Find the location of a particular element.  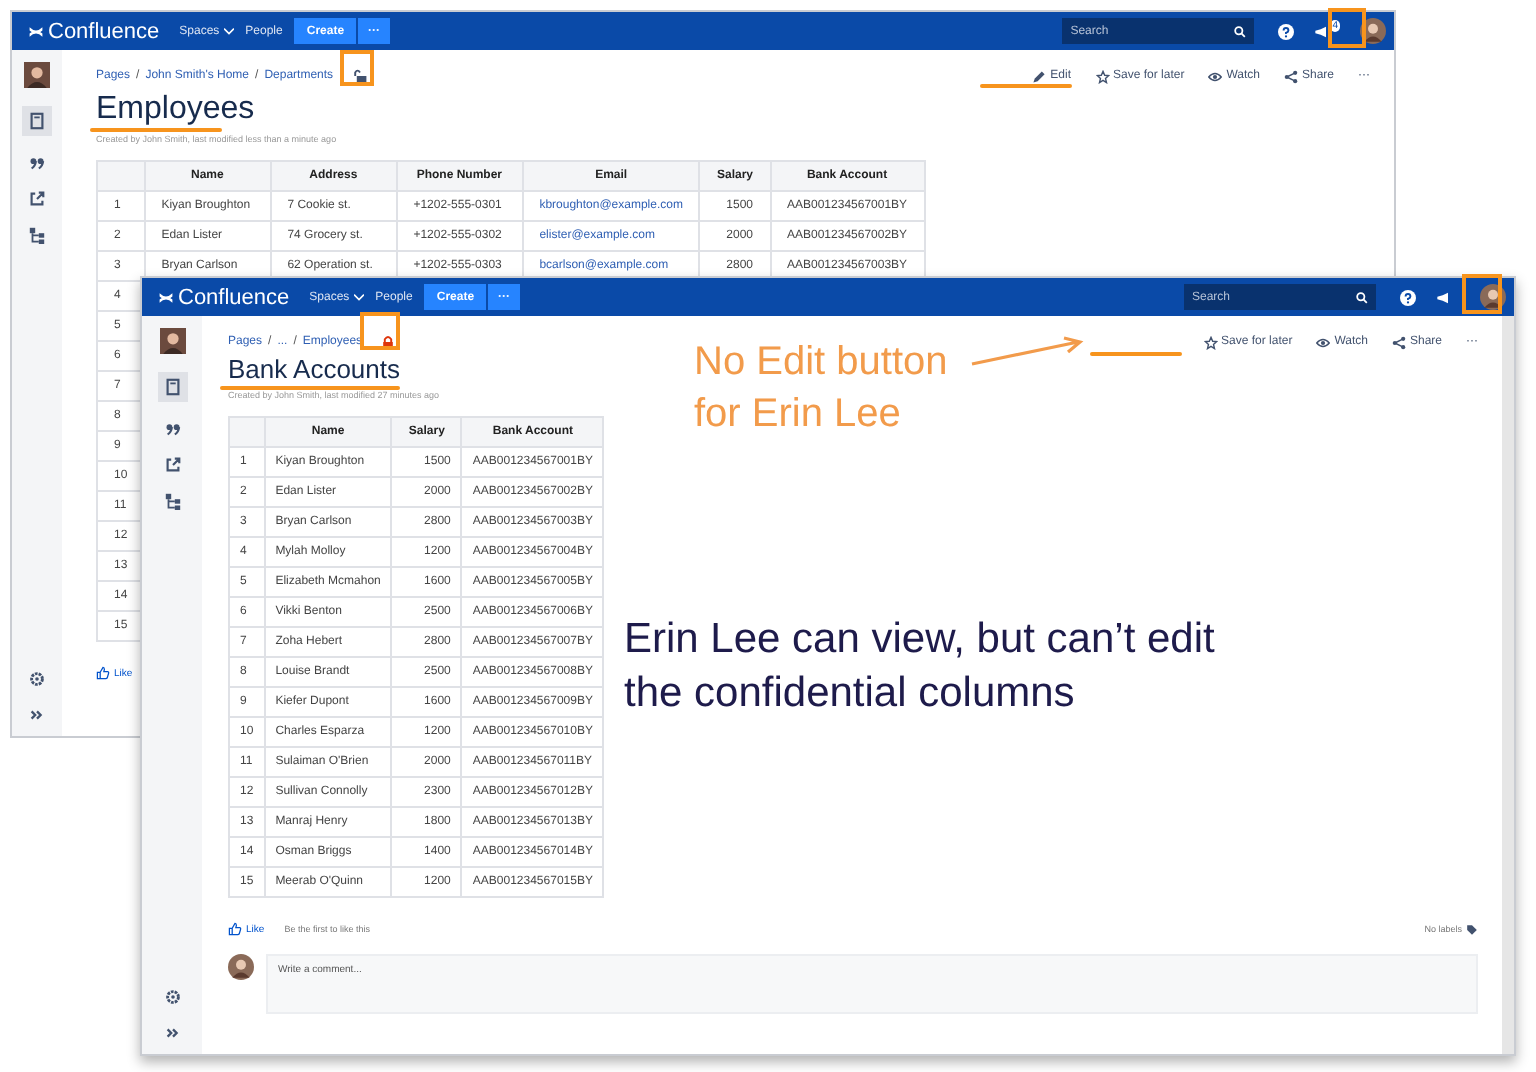

page-title: Bank Accounts is located at coordinates (314, 369).